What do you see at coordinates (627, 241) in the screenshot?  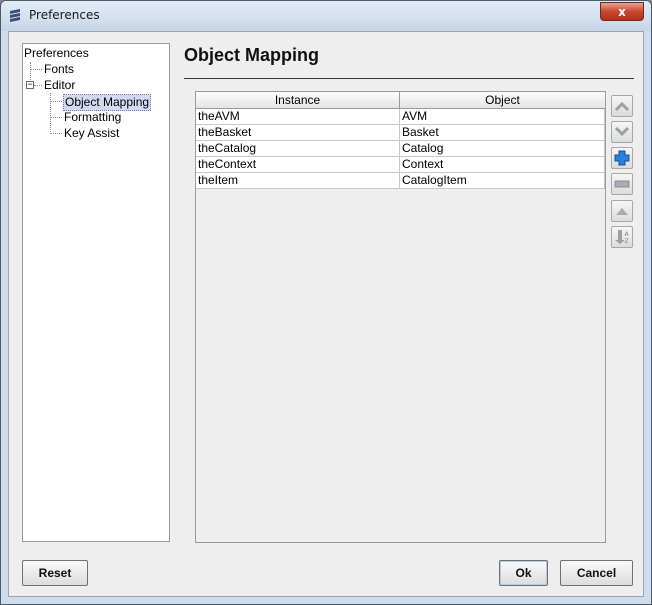 I see `svg-text: Z` at bounding box center [627, 241].